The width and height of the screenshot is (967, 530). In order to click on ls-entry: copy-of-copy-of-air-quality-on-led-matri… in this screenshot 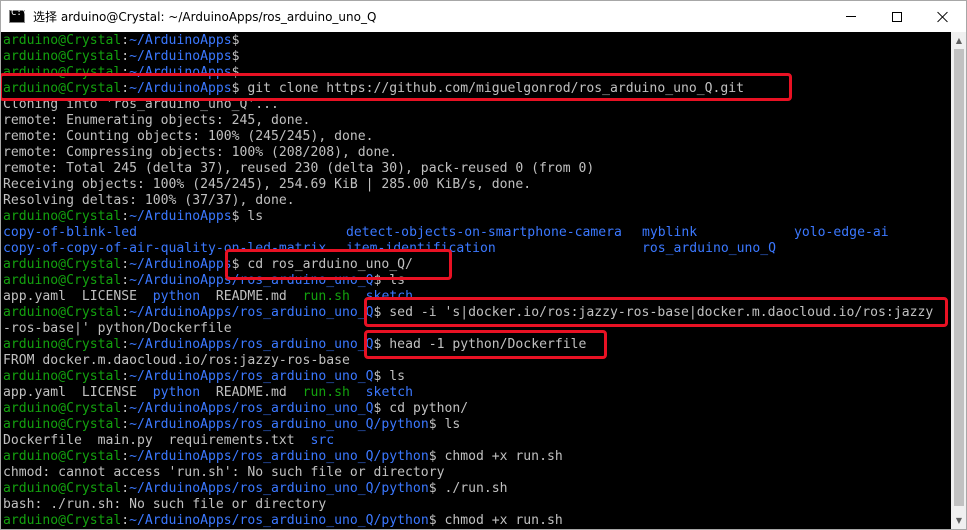, I will do `click(165, 248)`.